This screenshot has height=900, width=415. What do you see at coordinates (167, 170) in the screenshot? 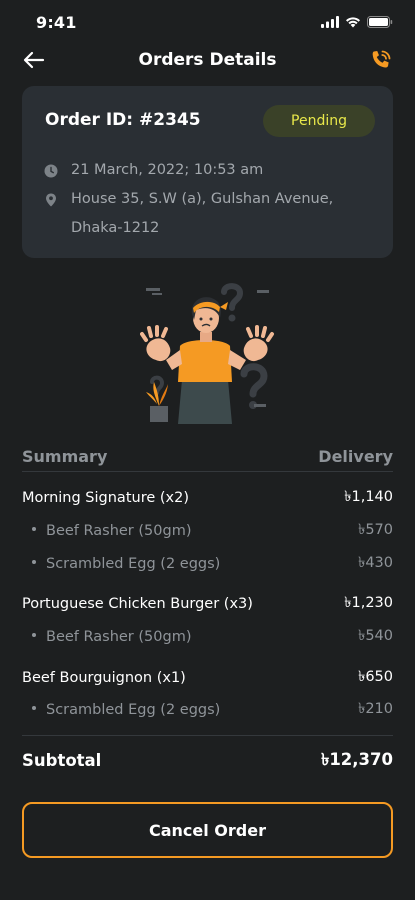
I see `order-date: 21 March, 2022; 10:53 am` at bounding box center [167, 170].